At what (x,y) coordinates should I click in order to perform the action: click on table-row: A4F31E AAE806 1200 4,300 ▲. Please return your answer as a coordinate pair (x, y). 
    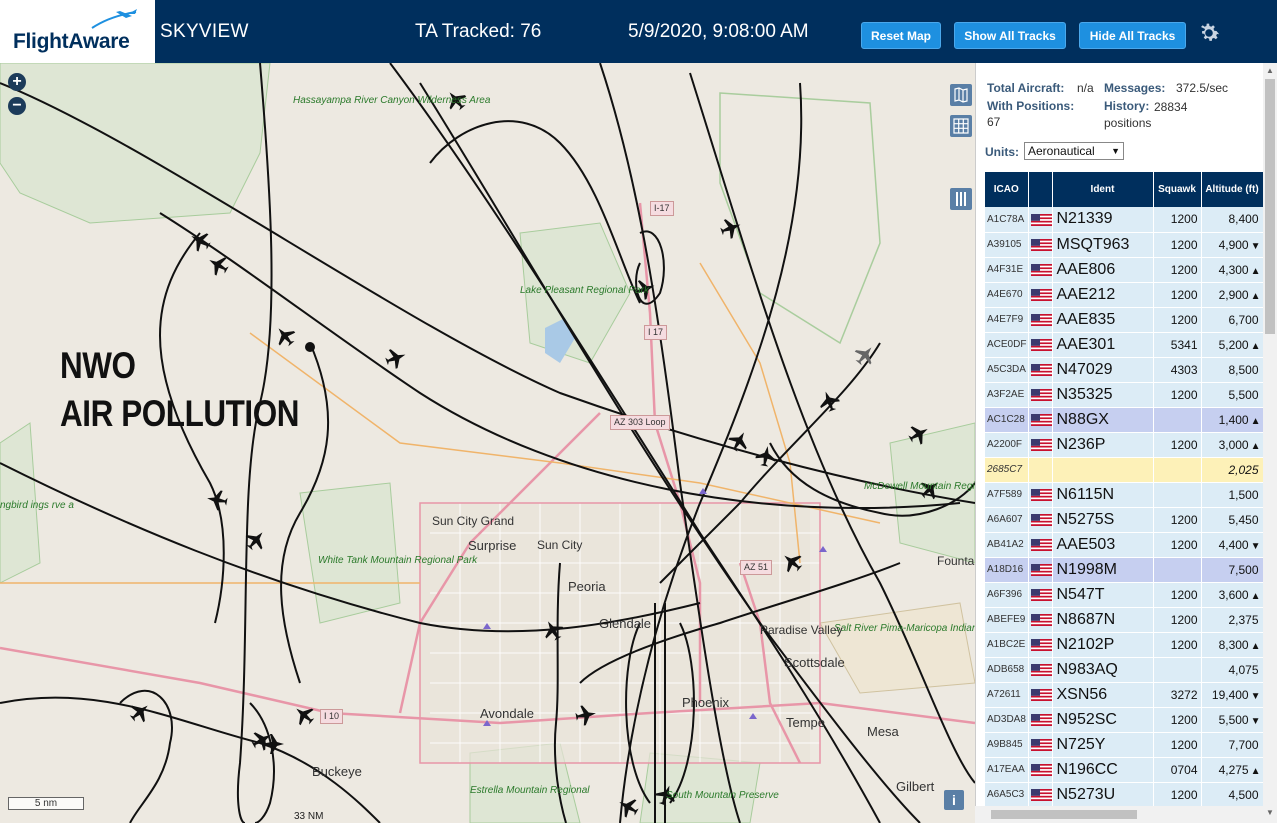
    Looking at the image, I should click on (1124, 270).